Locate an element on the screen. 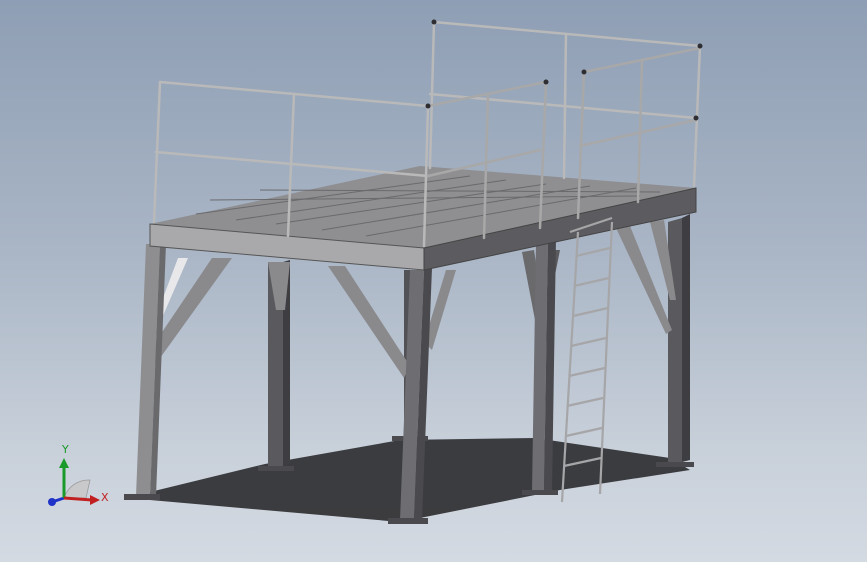  z-axis-tip is located at coordinates (52, 502).